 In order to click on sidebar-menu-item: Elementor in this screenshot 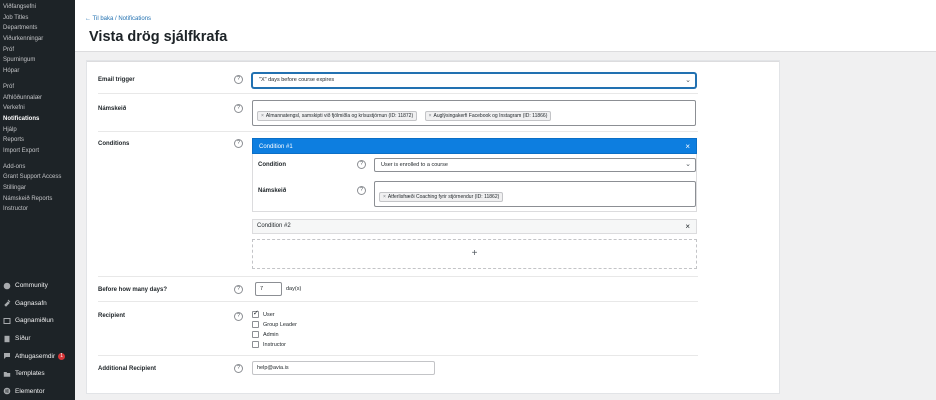, I will do `click(37, 391)`.